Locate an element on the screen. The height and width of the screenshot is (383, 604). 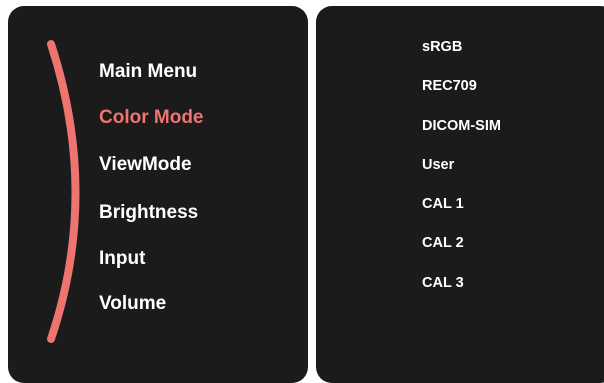
color-mode-option-user: User is located at coordinates (438, 165).